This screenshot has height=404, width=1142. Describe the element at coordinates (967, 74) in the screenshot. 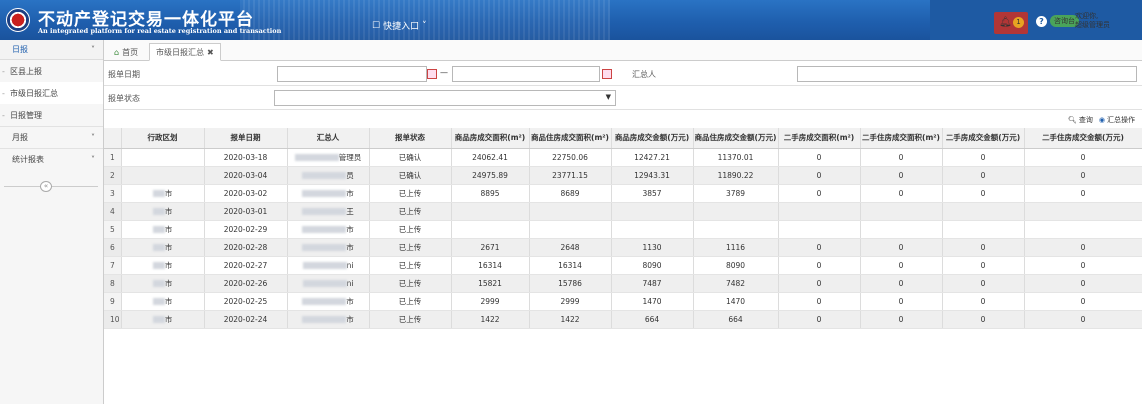

I see `collector-input` at that location.